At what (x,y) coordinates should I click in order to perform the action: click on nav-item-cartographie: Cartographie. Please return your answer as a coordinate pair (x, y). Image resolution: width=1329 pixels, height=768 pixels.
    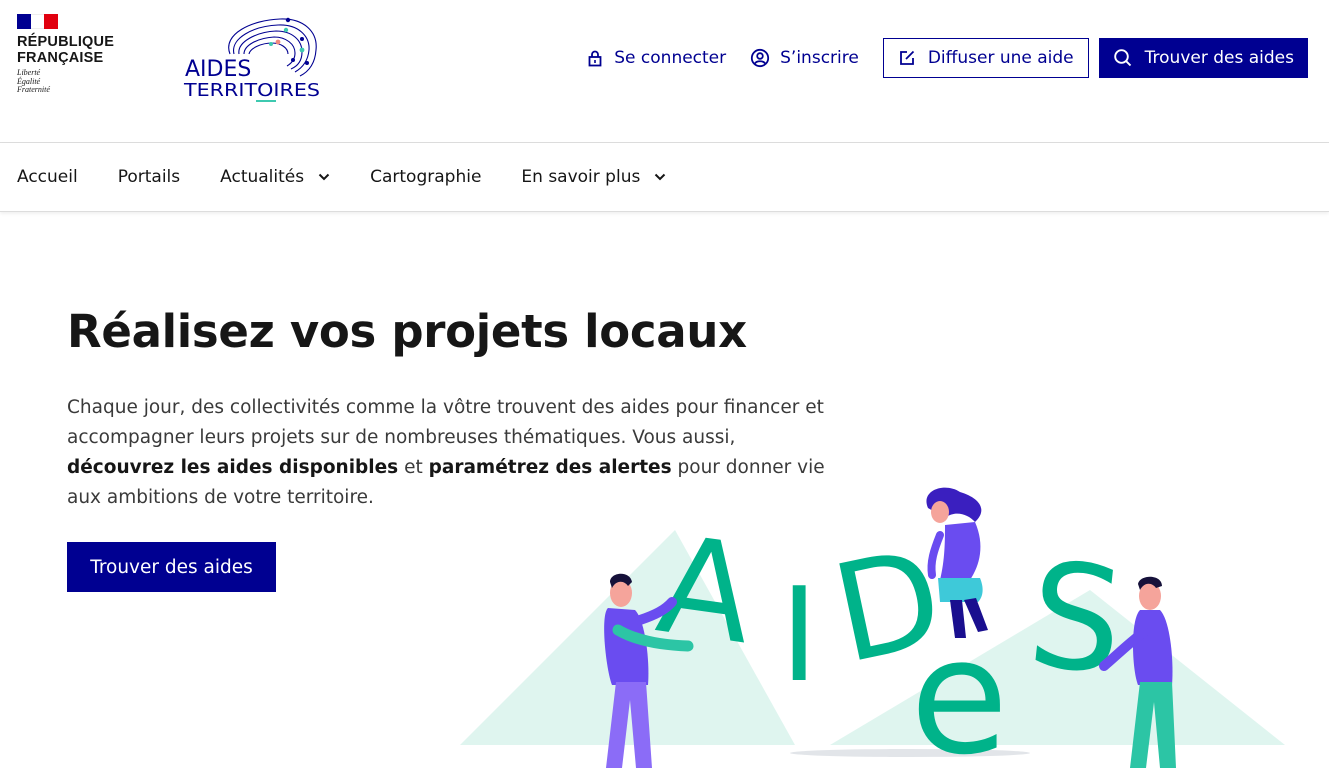
    Looking at the image, I should click on (425, 177).